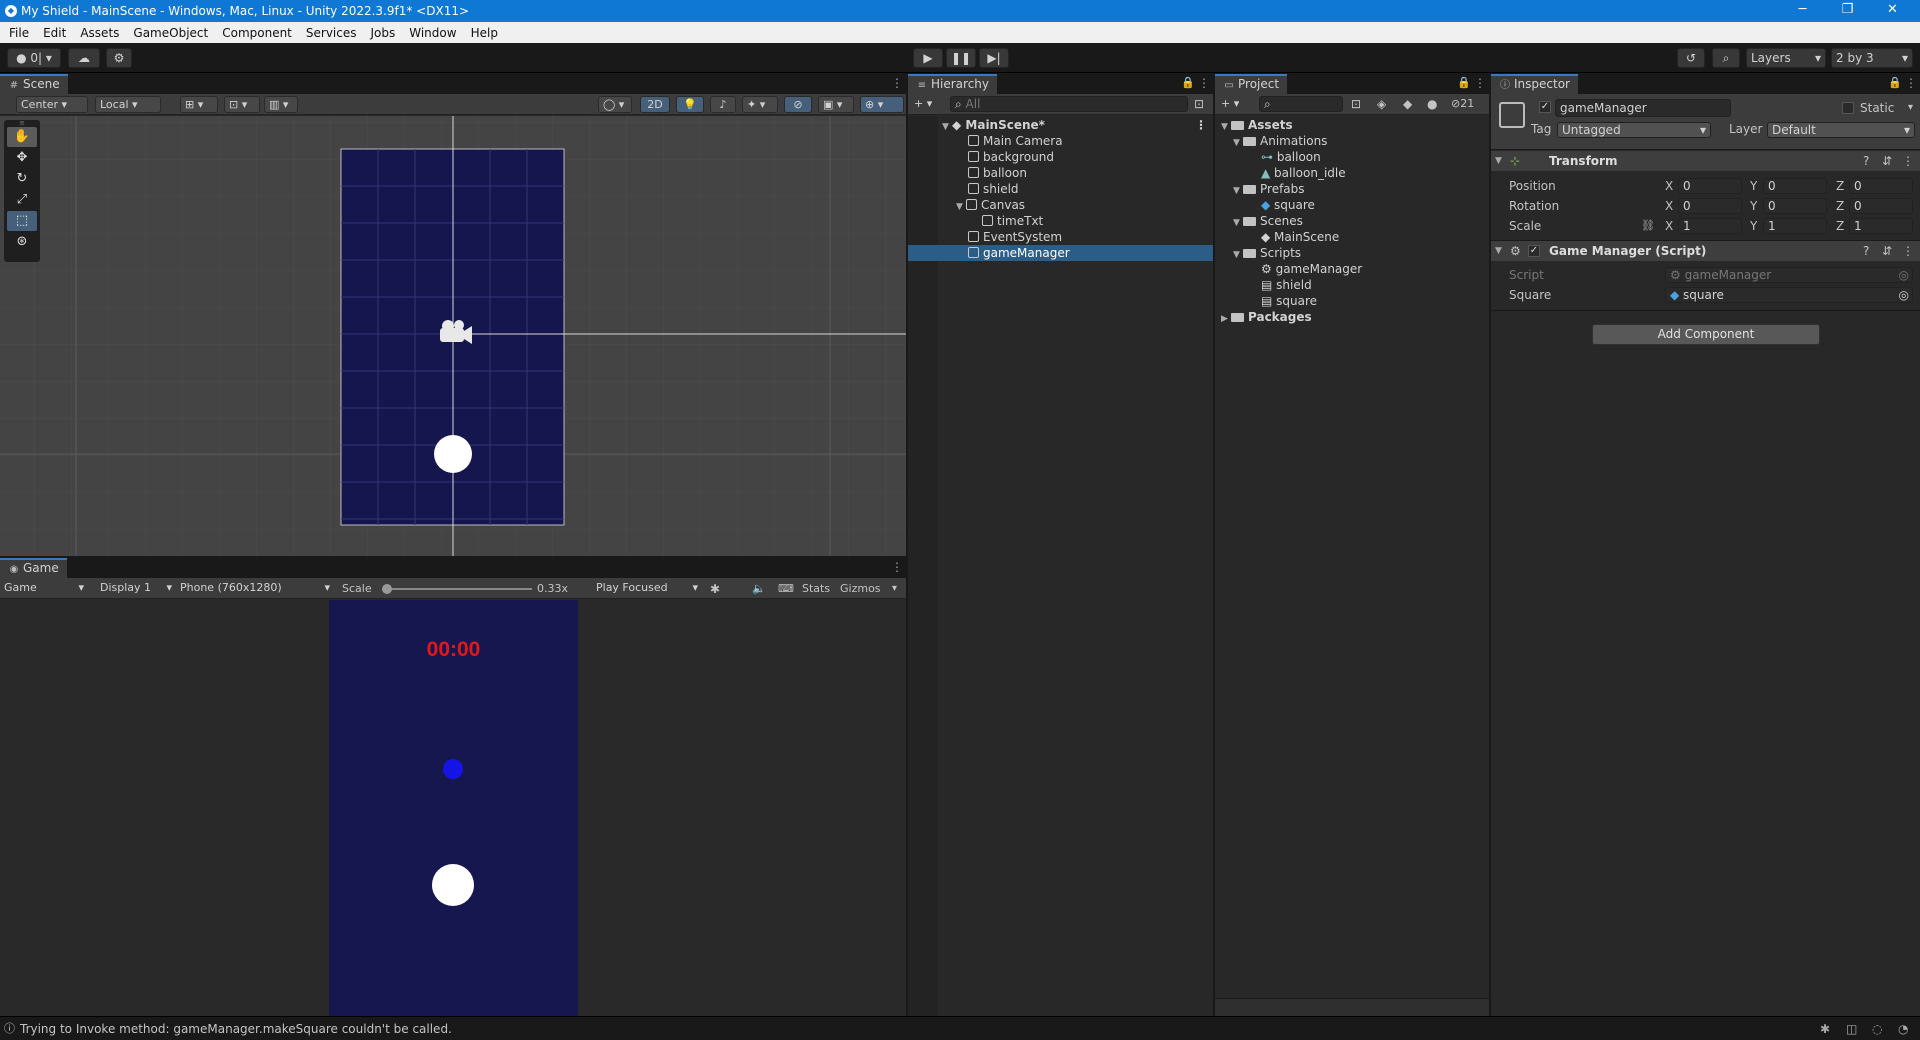  Describe the element at coordinates (882, 104) in the screenshot. I see `gizmos-button: ⊕ ▾` at that location.